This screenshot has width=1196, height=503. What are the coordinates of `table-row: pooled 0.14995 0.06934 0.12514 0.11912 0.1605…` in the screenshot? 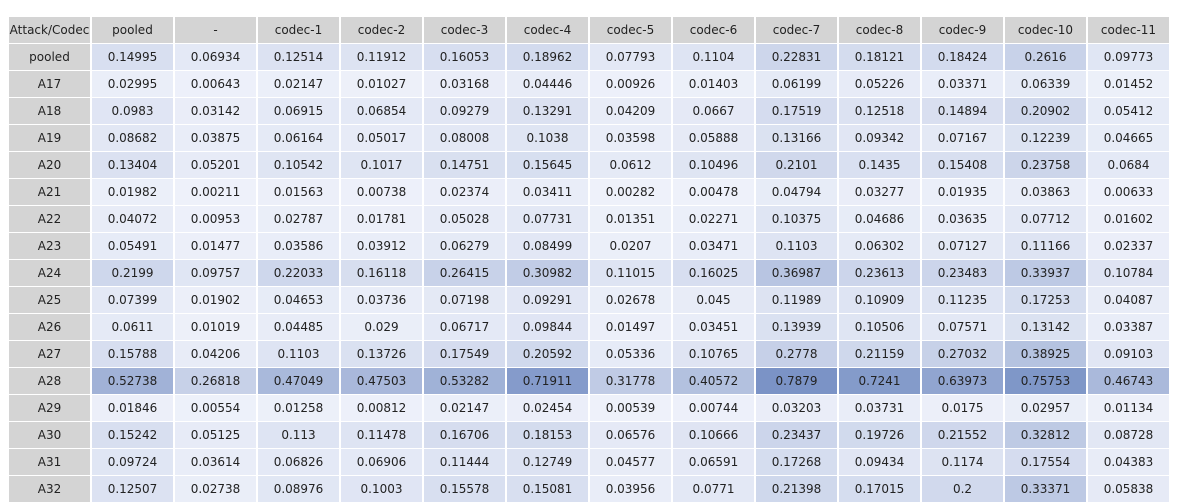 It's located at (589, 57).